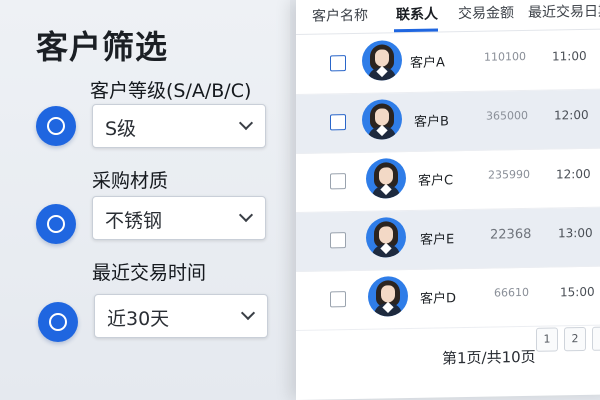 This screenshot has height=400, width=600. Describe the element at coordinates (577, 292) in the screenshot. I see `last-trade-date: 15:00` at that location.